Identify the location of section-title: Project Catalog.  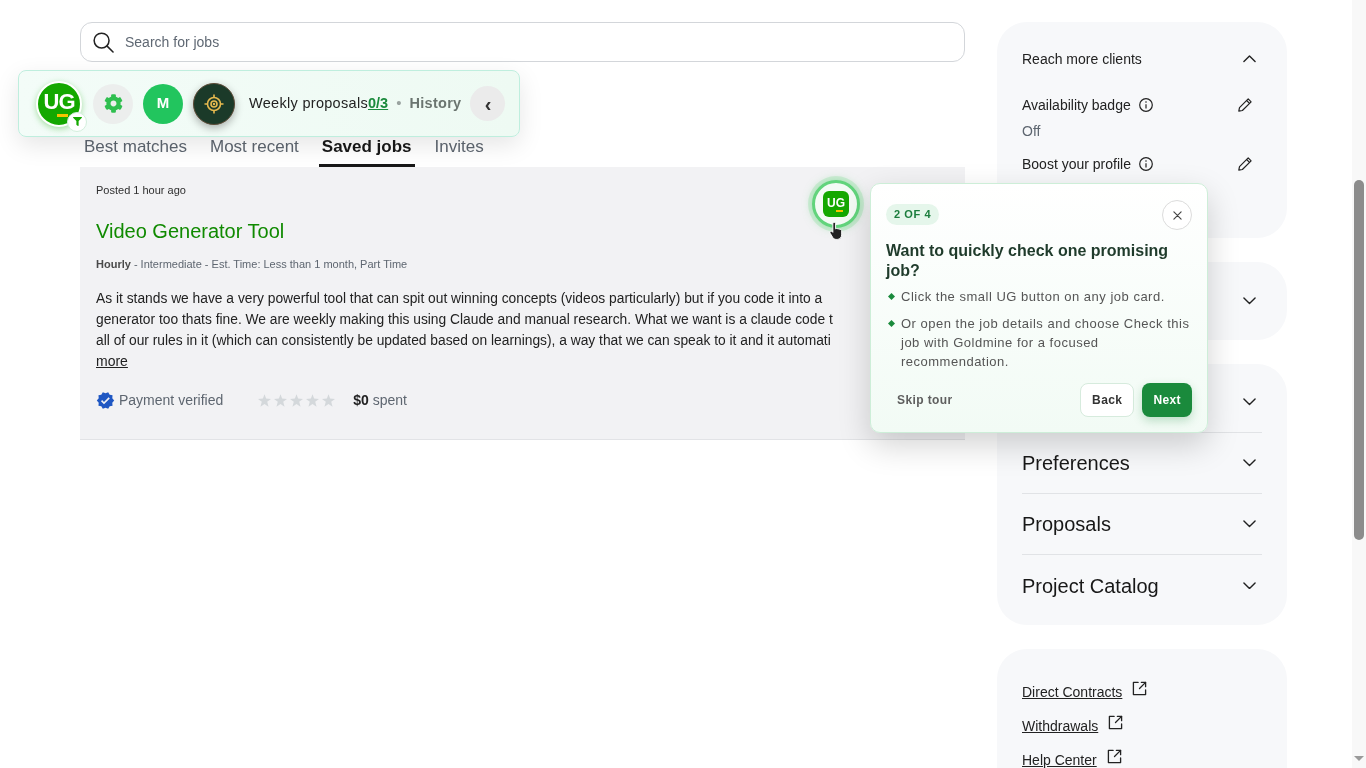
(1090, 586).